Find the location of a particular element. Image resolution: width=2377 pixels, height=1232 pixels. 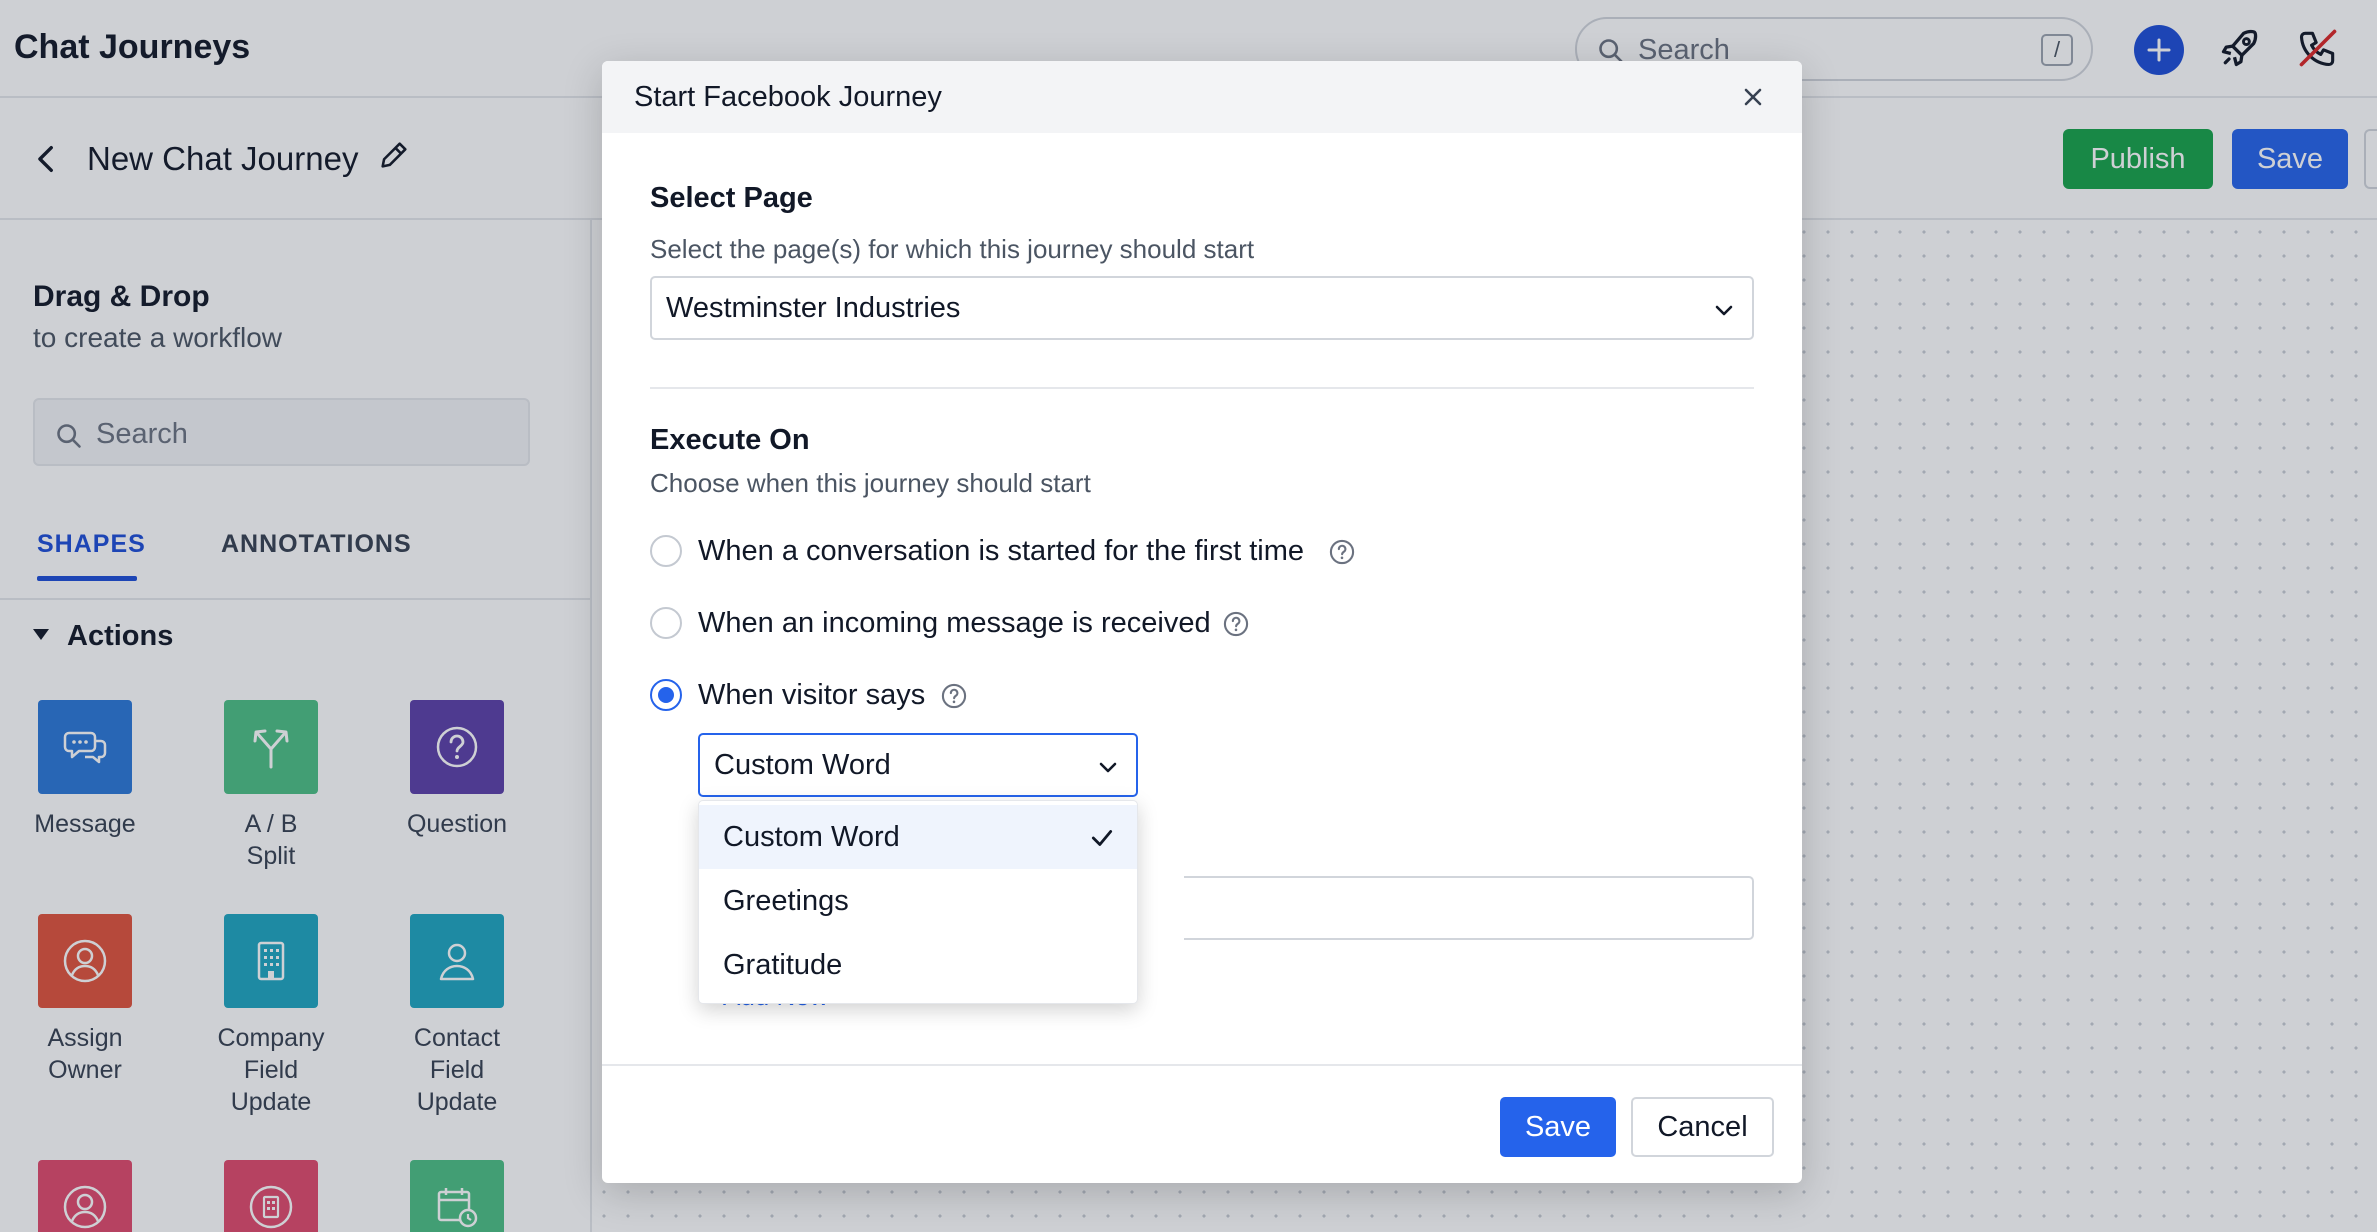

menu-item-greetings: Greetings is located at coordinates (918, 901).